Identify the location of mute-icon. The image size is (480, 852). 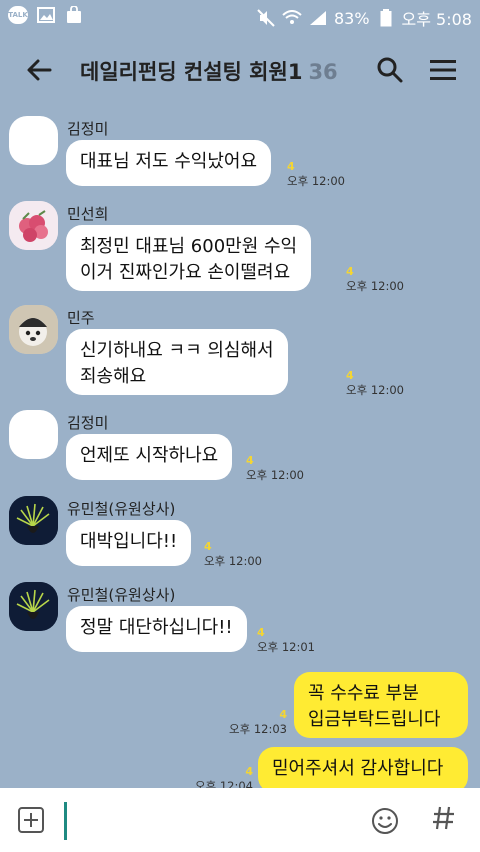
(266, 18).